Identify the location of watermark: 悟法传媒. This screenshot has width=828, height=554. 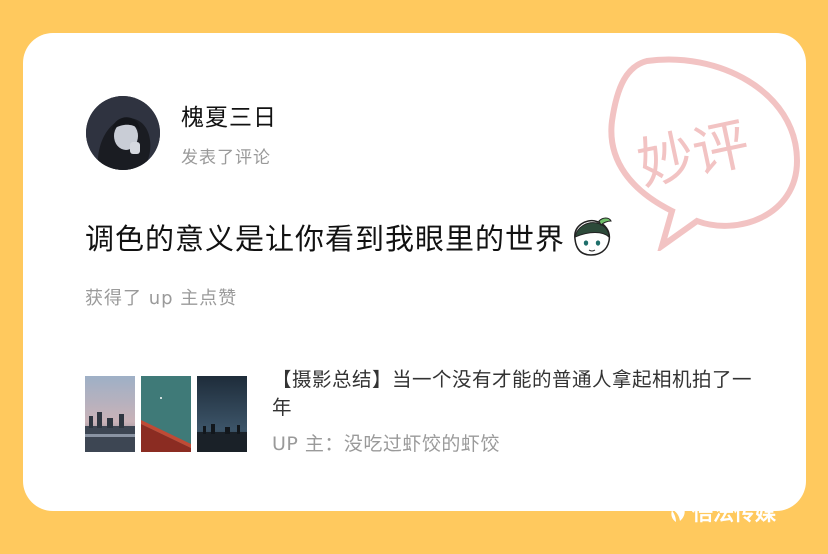
(722, 512).